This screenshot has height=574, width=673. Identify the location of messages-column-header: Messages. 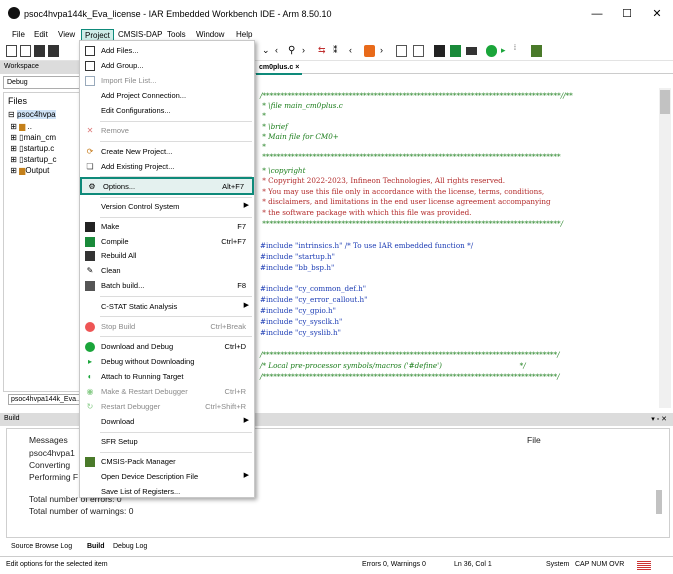
(48, 440).